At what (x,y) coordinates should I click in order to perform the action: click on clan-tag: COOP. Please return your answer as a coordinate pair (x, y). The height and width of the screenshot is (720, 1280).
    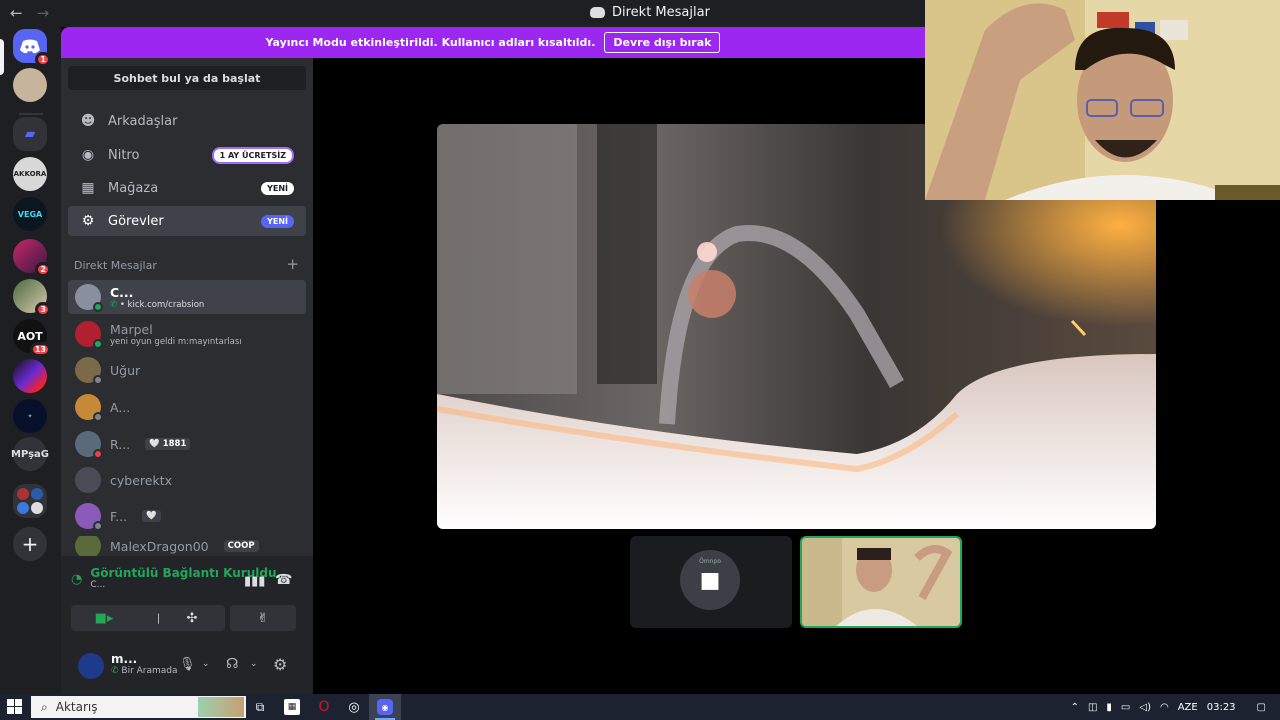
    Looking at the image, I should click on (241, 546).